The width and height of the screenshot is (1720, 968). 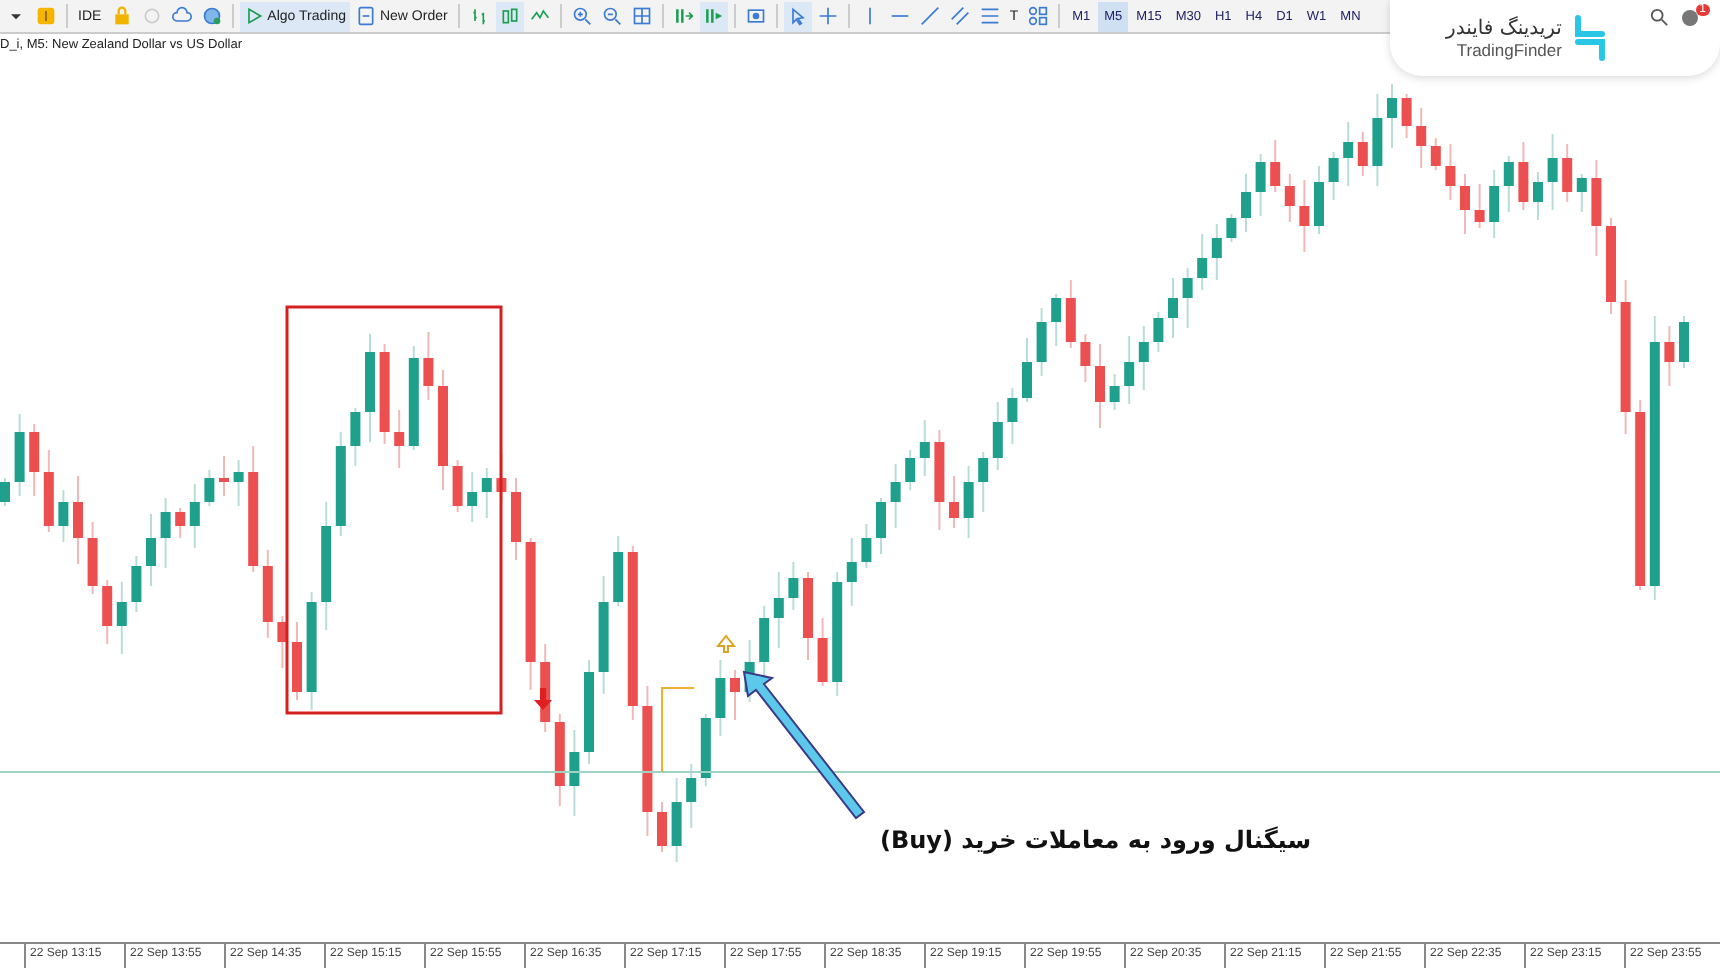 What do you see at coordinates (46, 16) in the screenshot?
I see `coin-icon` at bounding box center [46, 16].